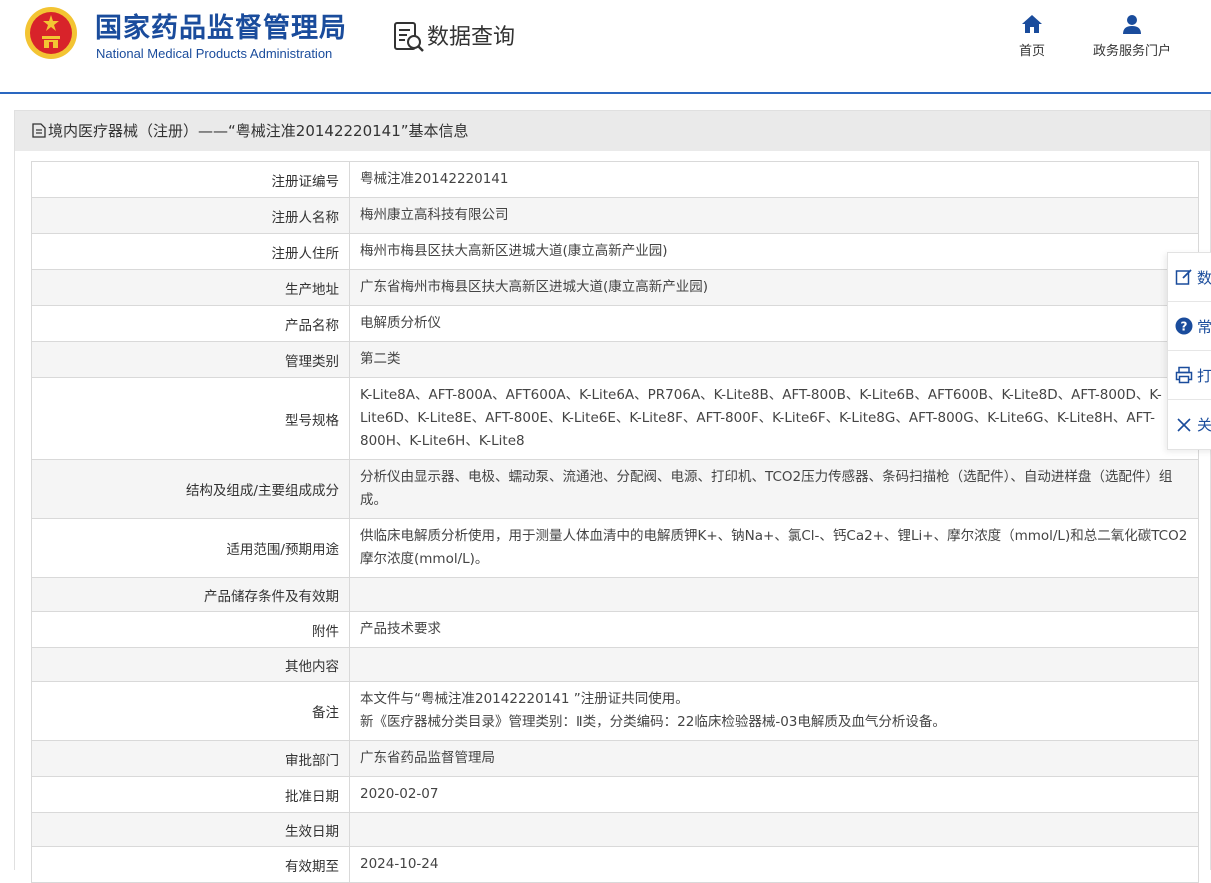  Describe the element at coordinates (471, 37) in the screenshot. I see `section-title: 数据查询` at that location.